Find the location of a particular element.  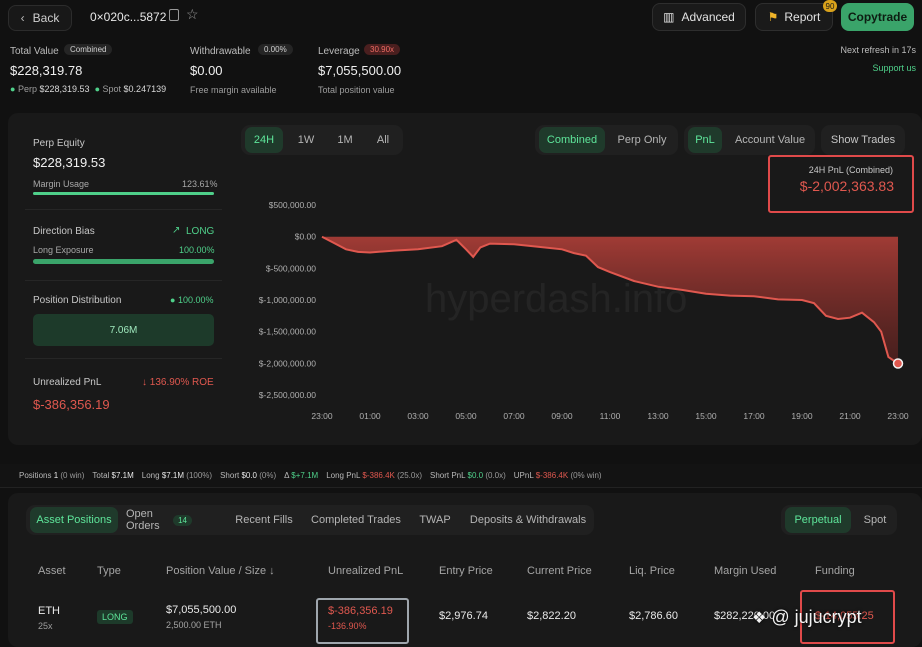

spot-value: $0.247139 is located at coordinates (145, 89).